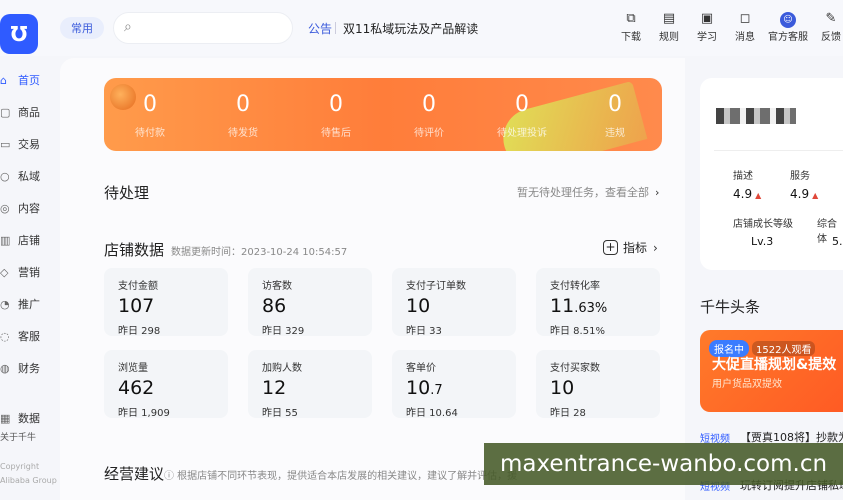 The image size is (843, 500). I want to click on metric-card-pageviews: 浏览量 462 昨日 1,909, so click(166, 384).